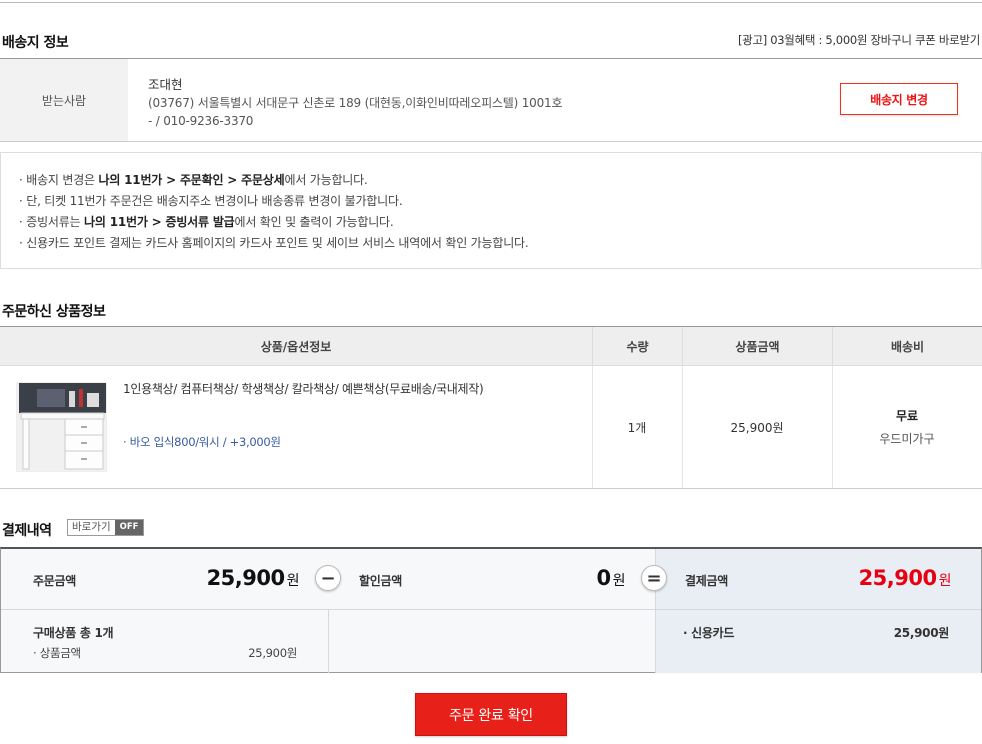 This screenshot has width=982, height=744. What do you see at coordinates (272, 653) in the screenshot?
I see `subtotal-amount: 25,900원` at bounding box center [272, 653].